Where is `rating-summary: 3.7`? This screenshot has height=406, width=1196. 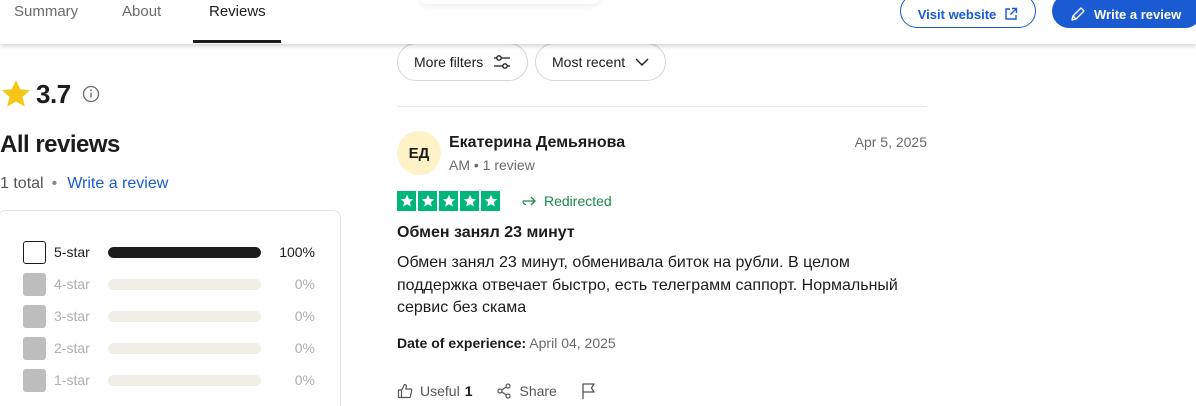
rating-summary: 3.7 is located at coordinates (50, 94).